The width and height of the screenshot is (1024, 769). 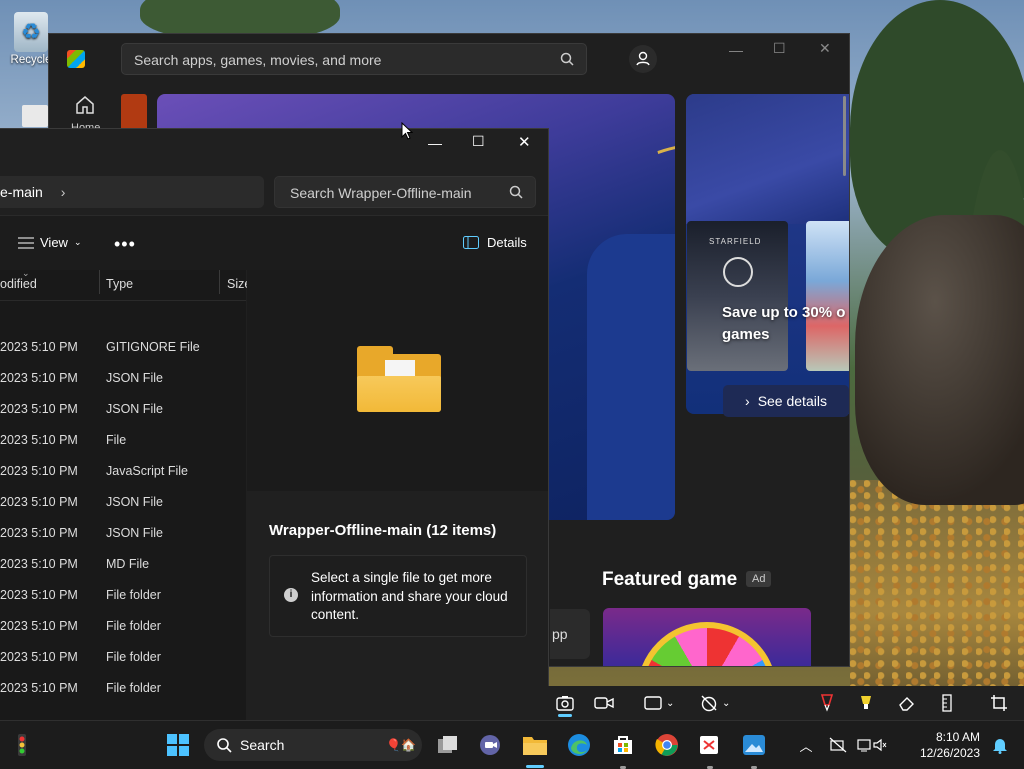 I want to click on explorer-maximize-icon: ☐, so click(x=478, y=141).